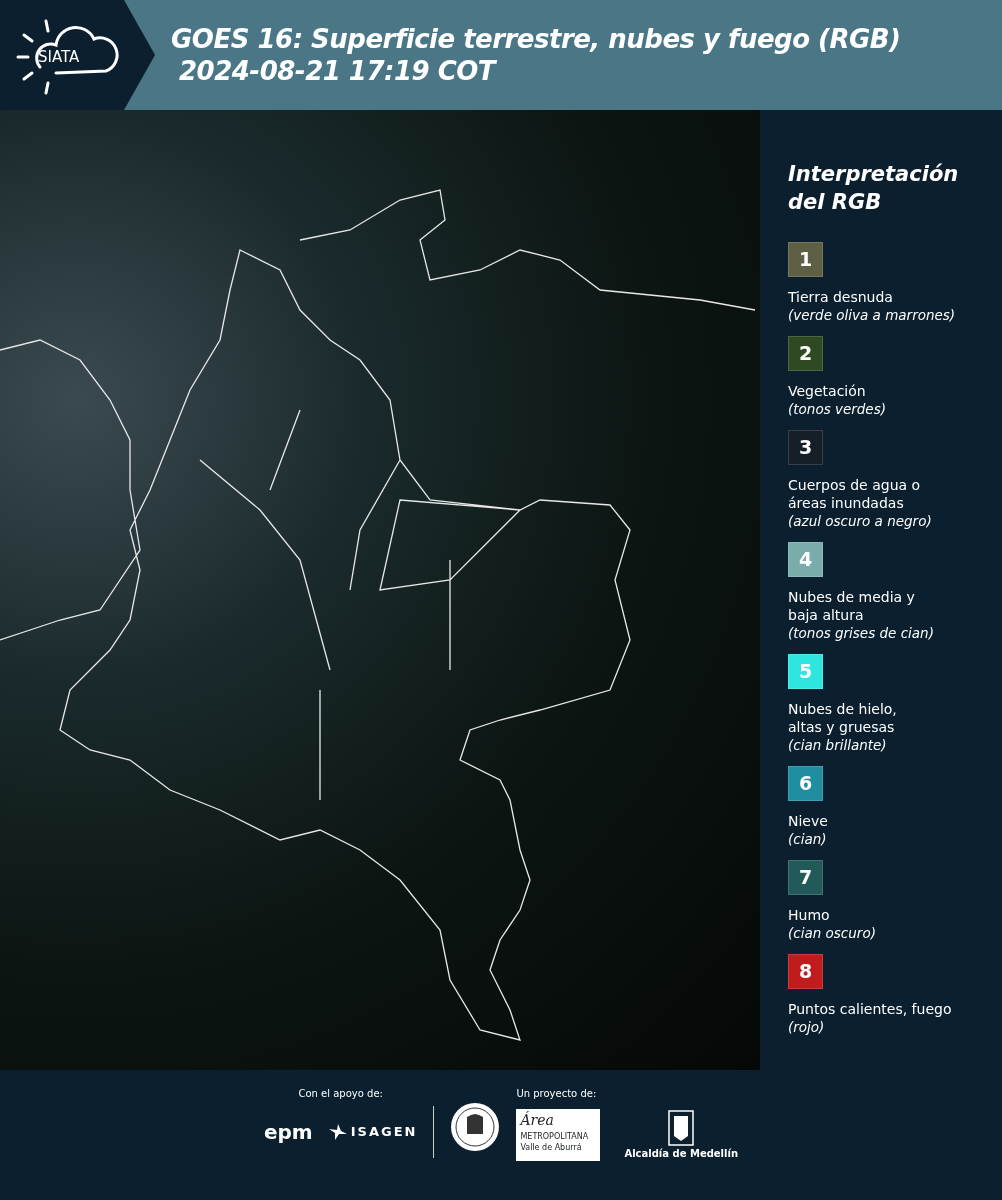 Image resolution: width=1002 pixels, height=1200 pixels. I want to click on isagen-logo: ISAGEN, so click(384, 1132).